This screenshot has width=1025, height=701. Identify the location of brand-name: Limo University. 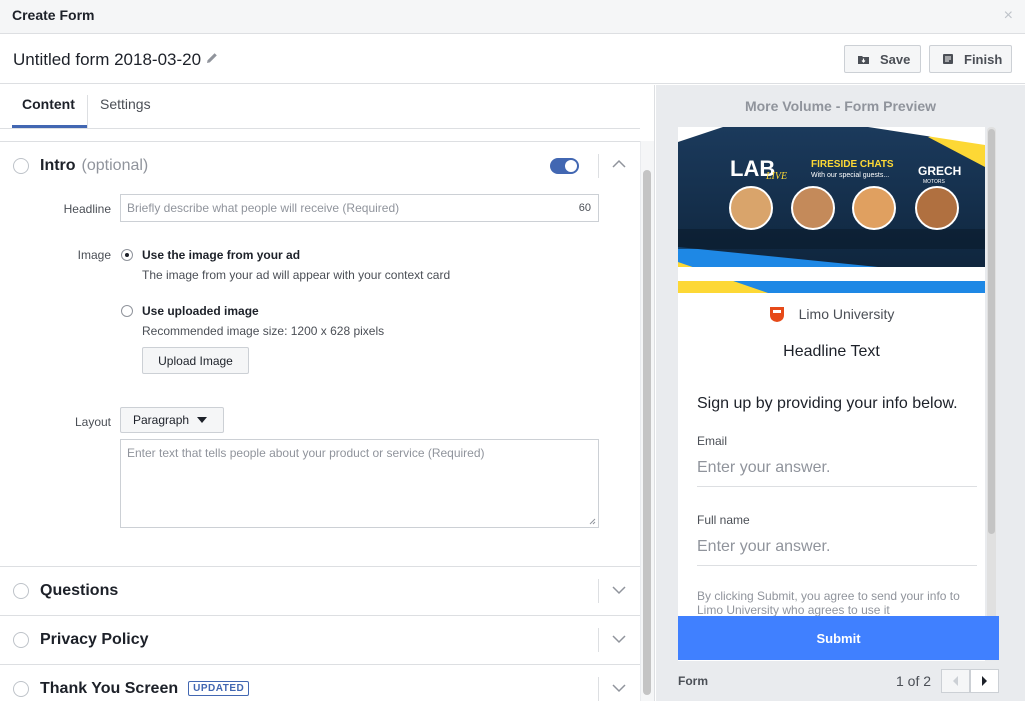
(846, 314).